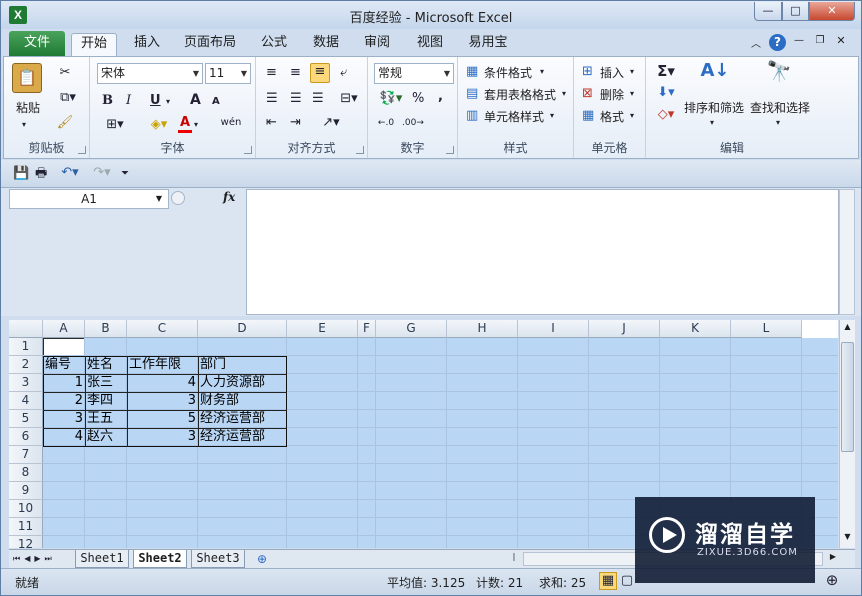 This screenshot has height=596, width=862. What do you see at coordinates (106, 437) in the screenshot?
I see `table-cell-name: 赵六` at bounding box center [106, 437].